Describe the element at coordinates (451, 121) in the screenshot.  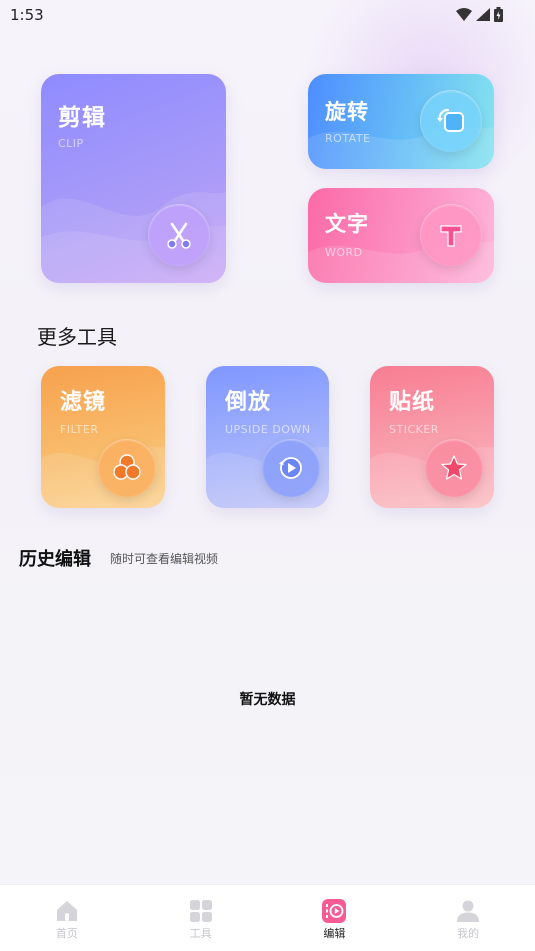
I see `rotate-icon` at that location.